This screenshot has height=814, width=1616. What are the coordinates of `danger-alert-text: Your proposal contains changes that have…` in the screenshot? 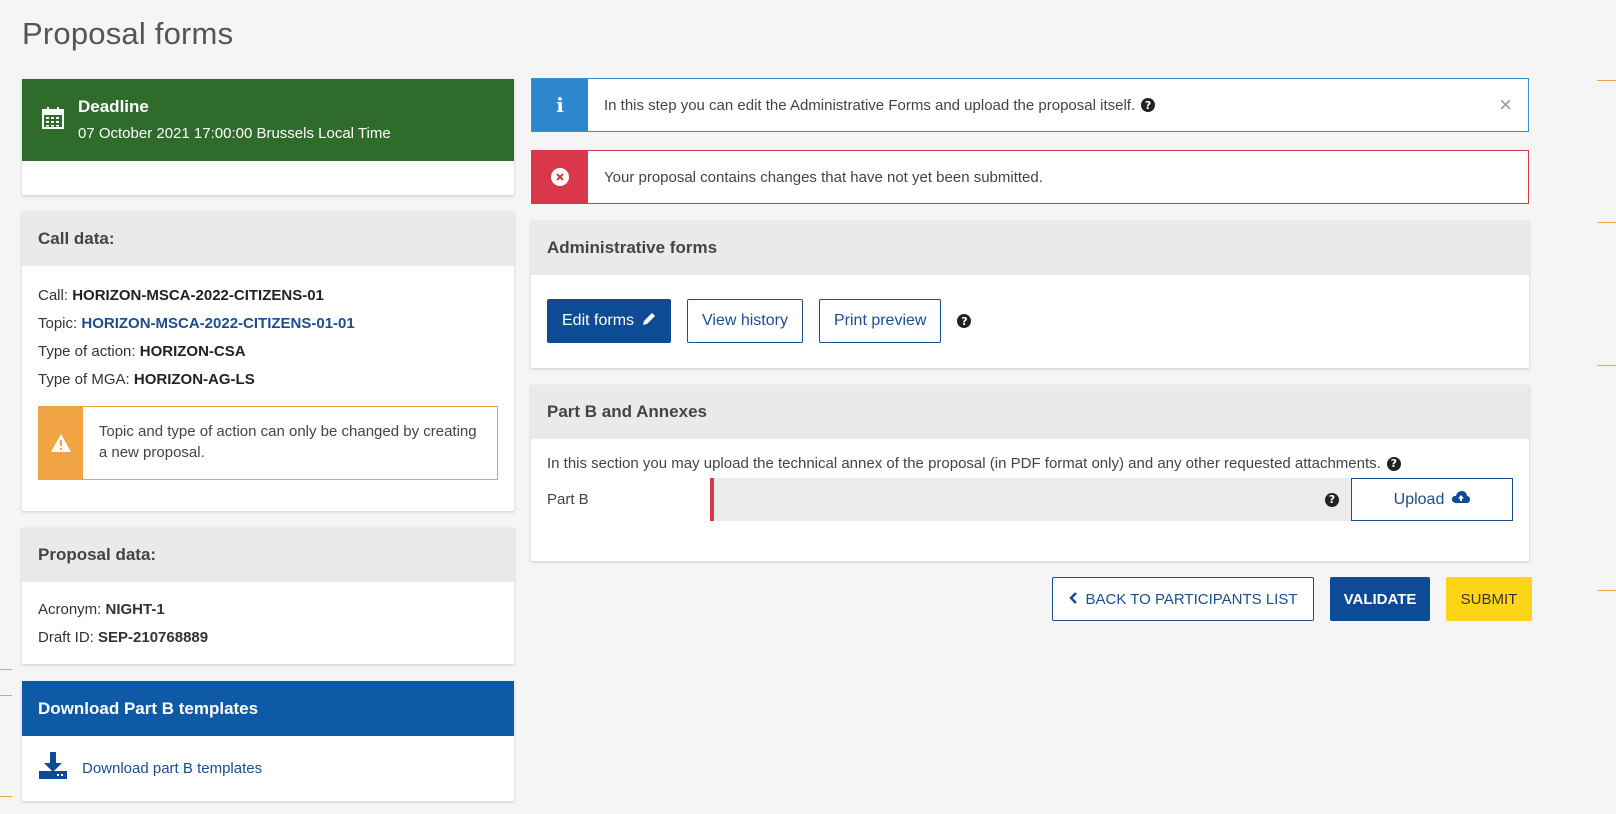 It's located at (823, 177).